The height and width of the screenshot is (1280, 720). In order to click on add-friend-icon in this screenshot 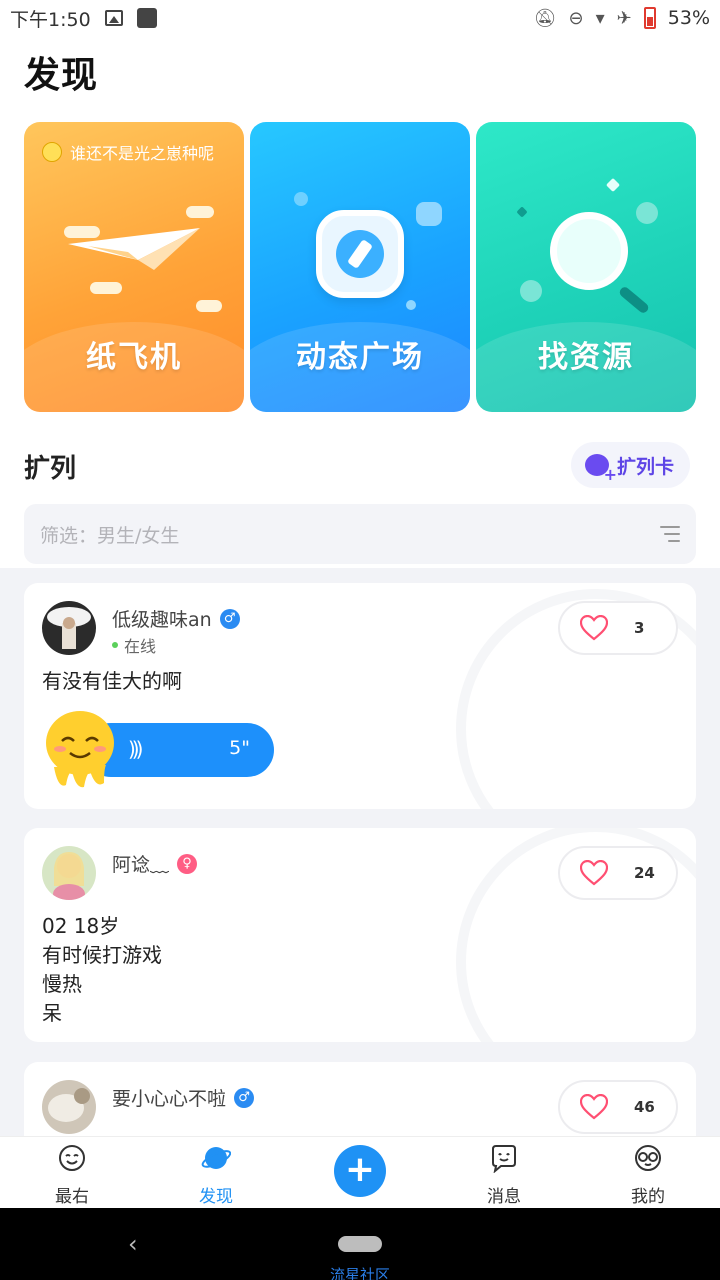, I will do `click(600, 469)`.